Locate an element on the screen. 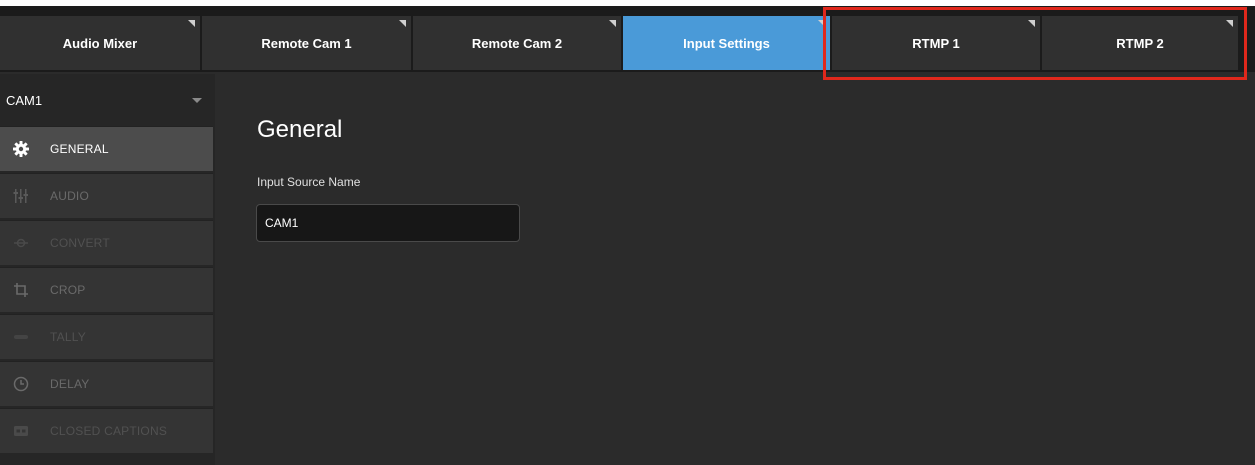 This screenshot has height=465, width=1255. sidebar-item-label: CLOSED CAPTIONS is located at coordinates (109, 431).